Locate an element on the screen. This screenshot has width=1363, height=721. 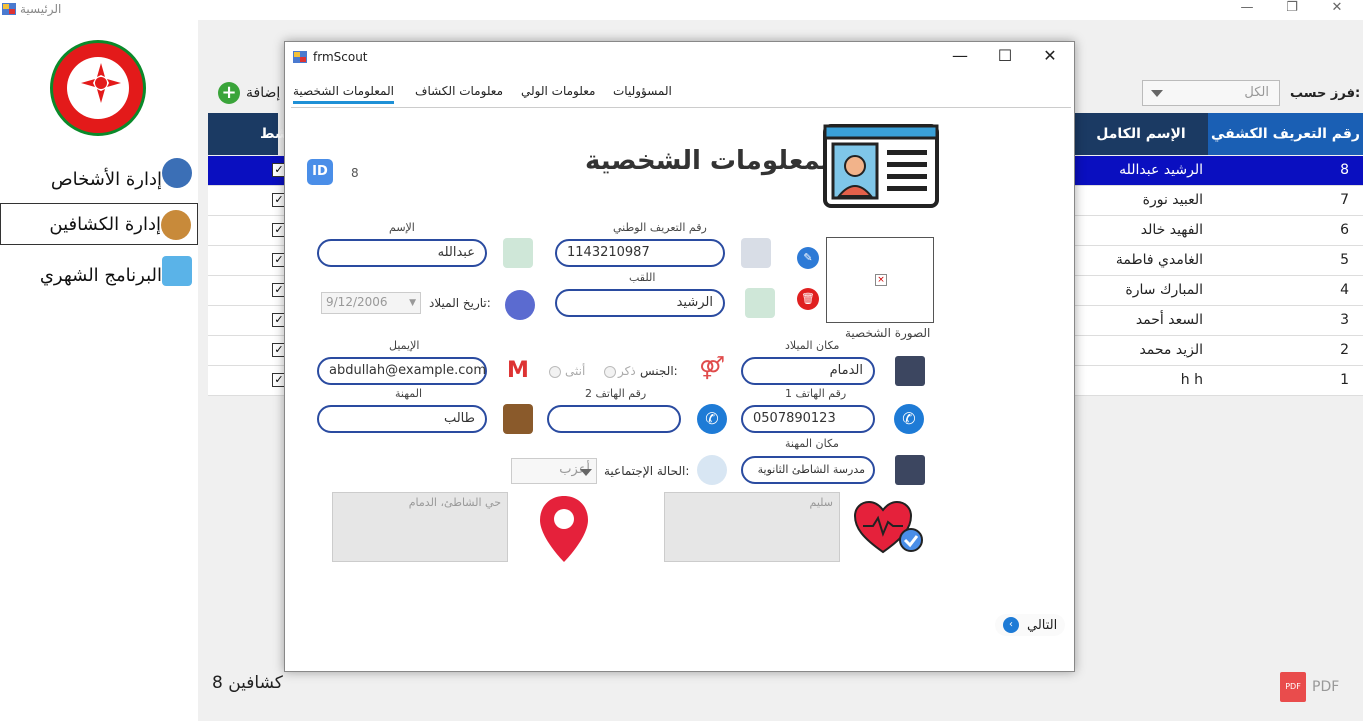
phone-icon: ✆ is located at coordinates (909, 419).